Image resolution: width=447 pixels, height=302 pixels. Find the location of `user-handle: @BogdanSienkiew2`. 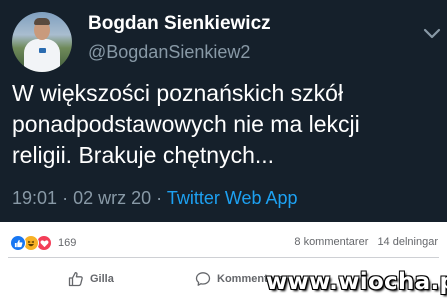

user-handle: @BogdanSienkiew2 is located at coordinates (169, 52).